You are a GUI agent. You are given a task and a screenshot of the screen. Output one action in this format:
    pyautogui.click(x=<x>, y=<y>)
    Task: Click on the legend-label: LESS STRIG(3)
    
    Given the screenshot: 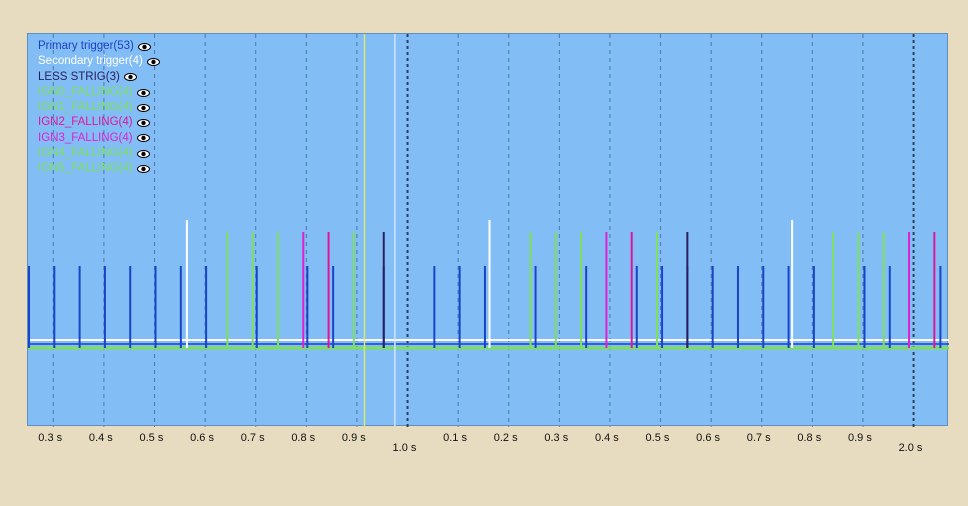 What is the action you would take?
    pyautogui.click(x=79, y=76)
    